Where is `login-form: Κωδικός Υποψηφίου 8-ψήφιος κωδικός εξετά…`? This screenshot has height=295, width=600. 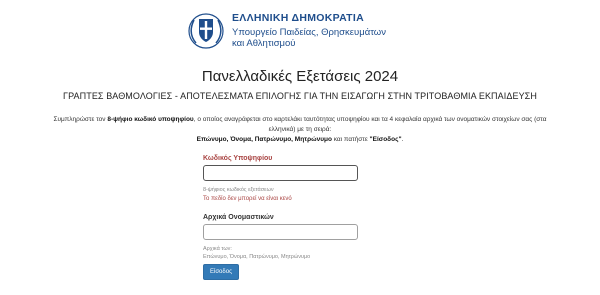 login-form: Κωδικός Υποψηφίου 8-ψήφιος κωδικός εξετά… is located at coordinates (303, 208).